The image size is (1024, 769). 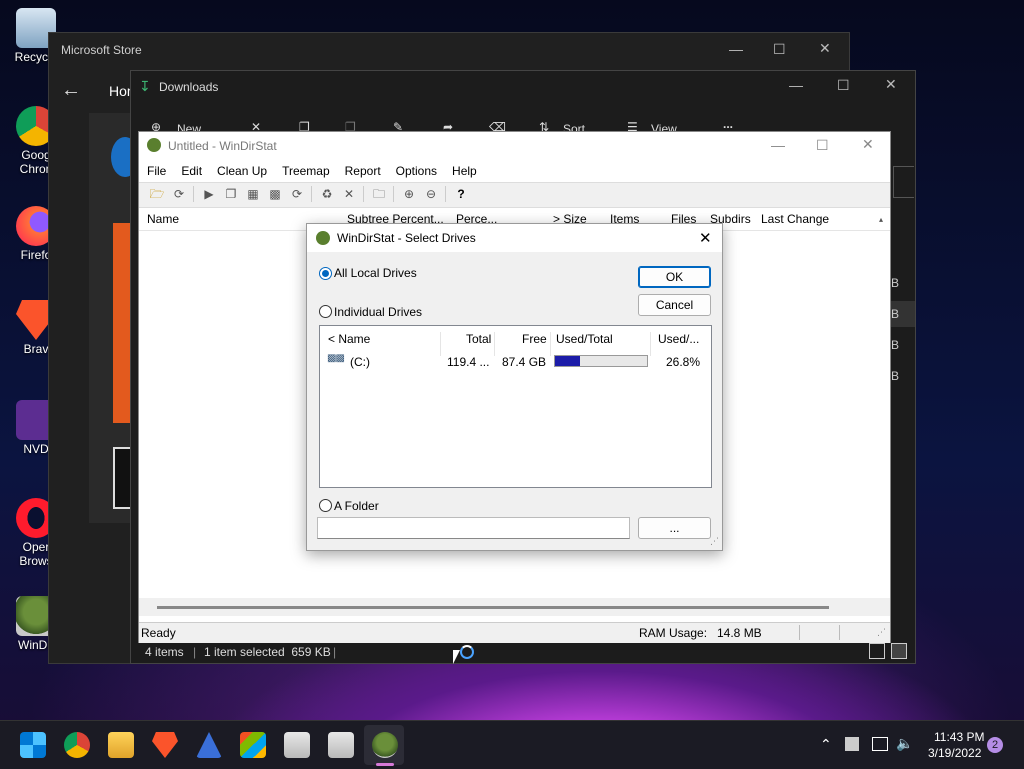 I want to click on file-explorer-icon, so click(x=121, y=745).